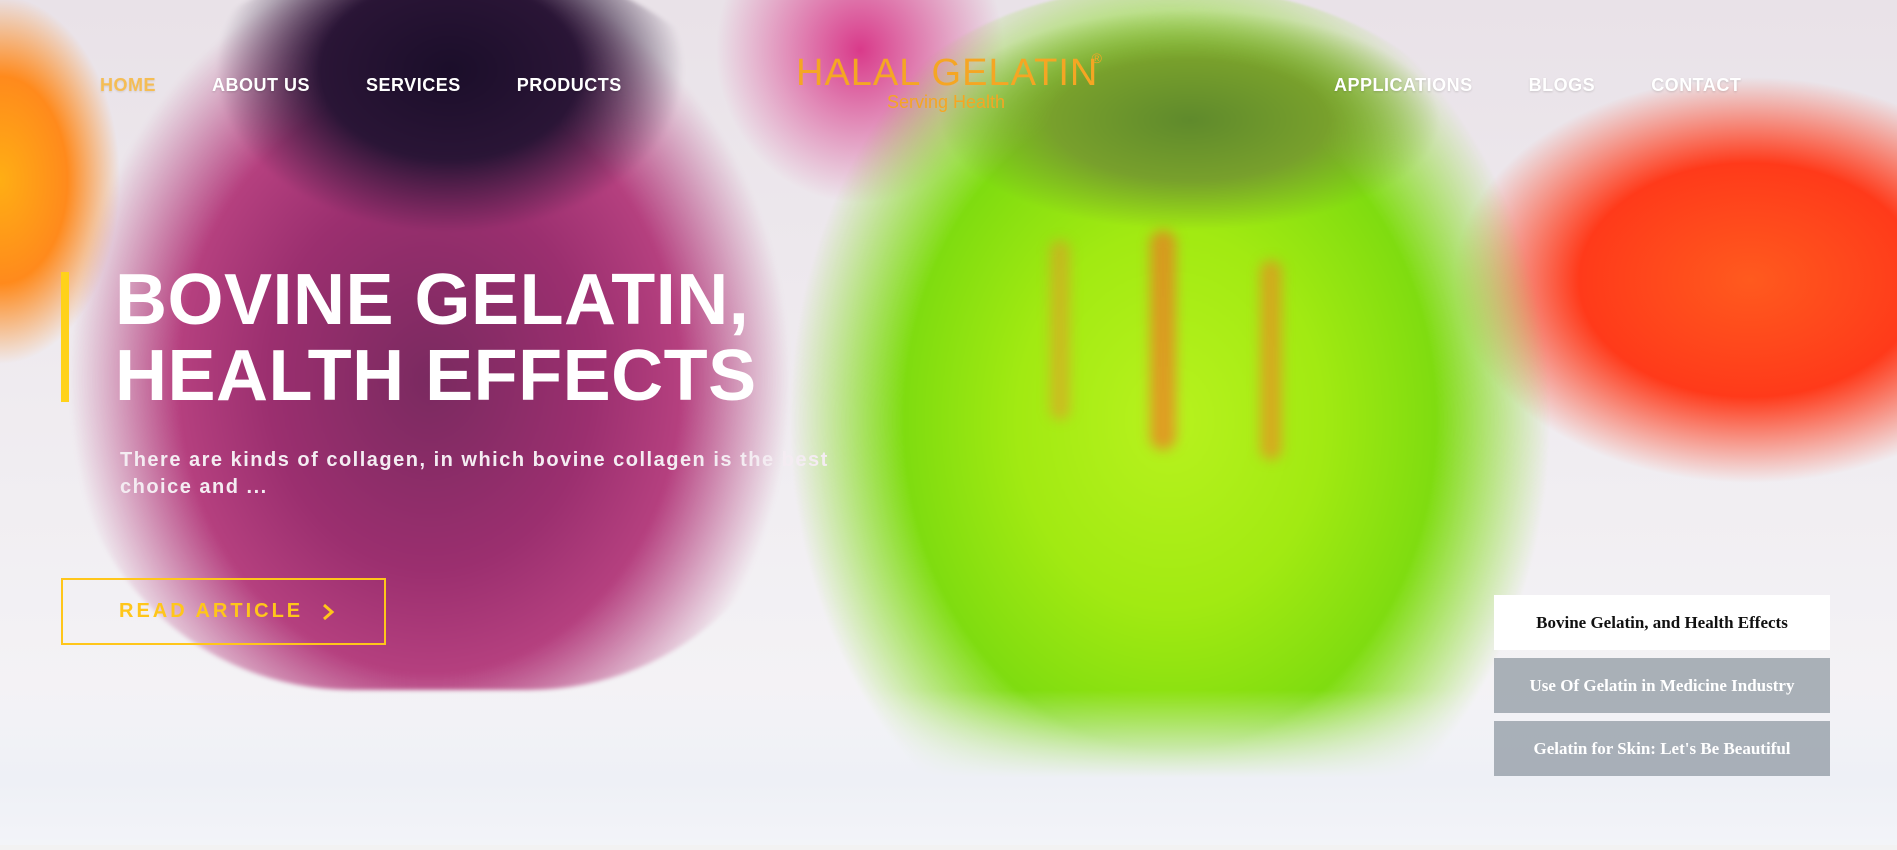 The height and width of the screenshot is (850, 1897). I want to click on hero-headline-line-2: HEALTH EFFECTS, so click(436, 376).